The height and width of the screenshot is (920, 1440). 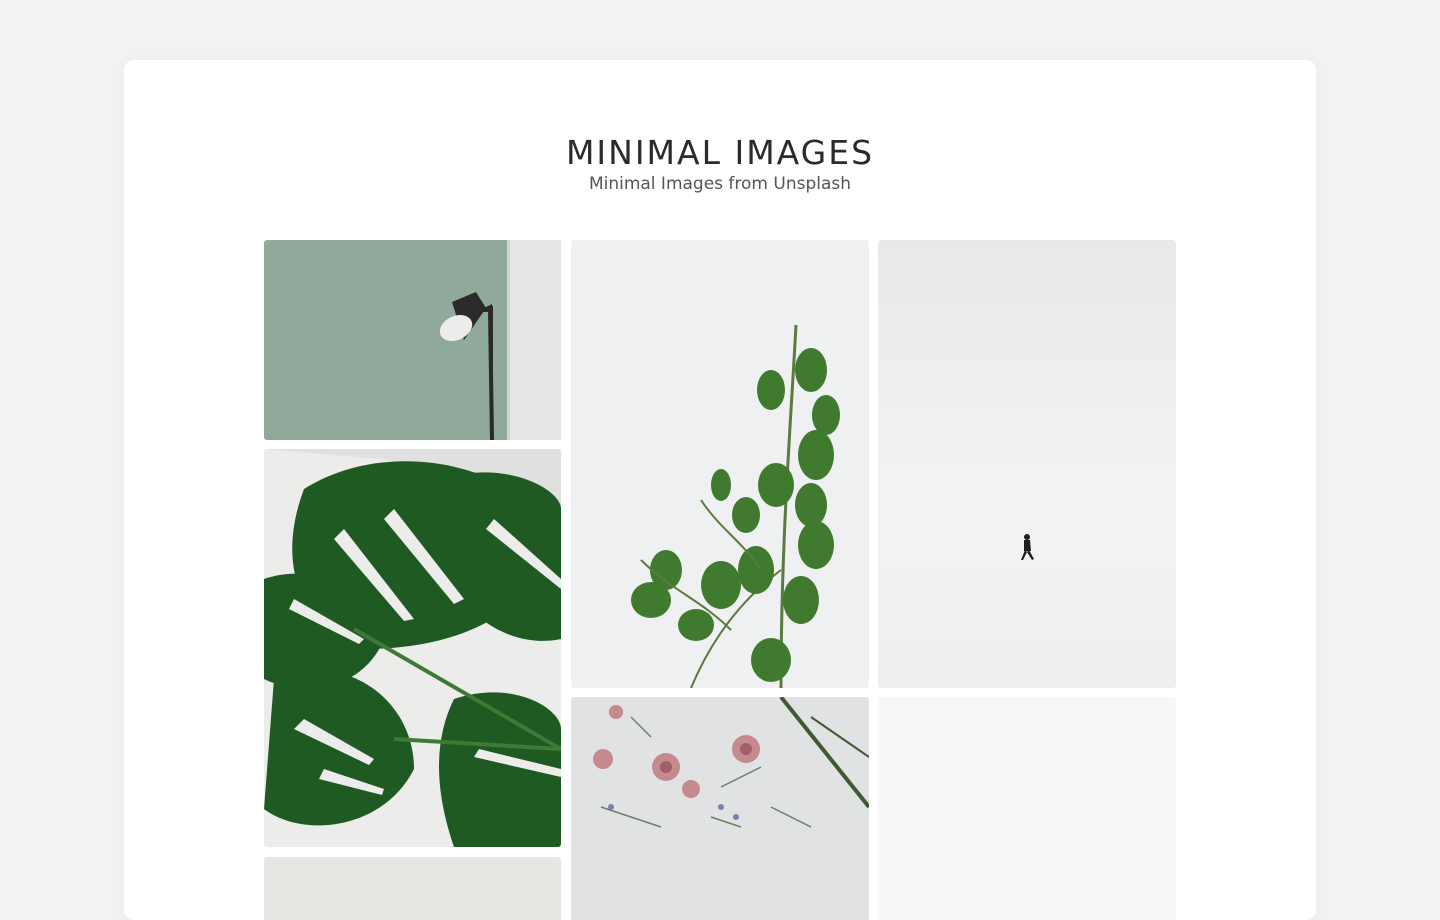 I want to click on gallery-image-placeholder, so click(x=1027, y=808).